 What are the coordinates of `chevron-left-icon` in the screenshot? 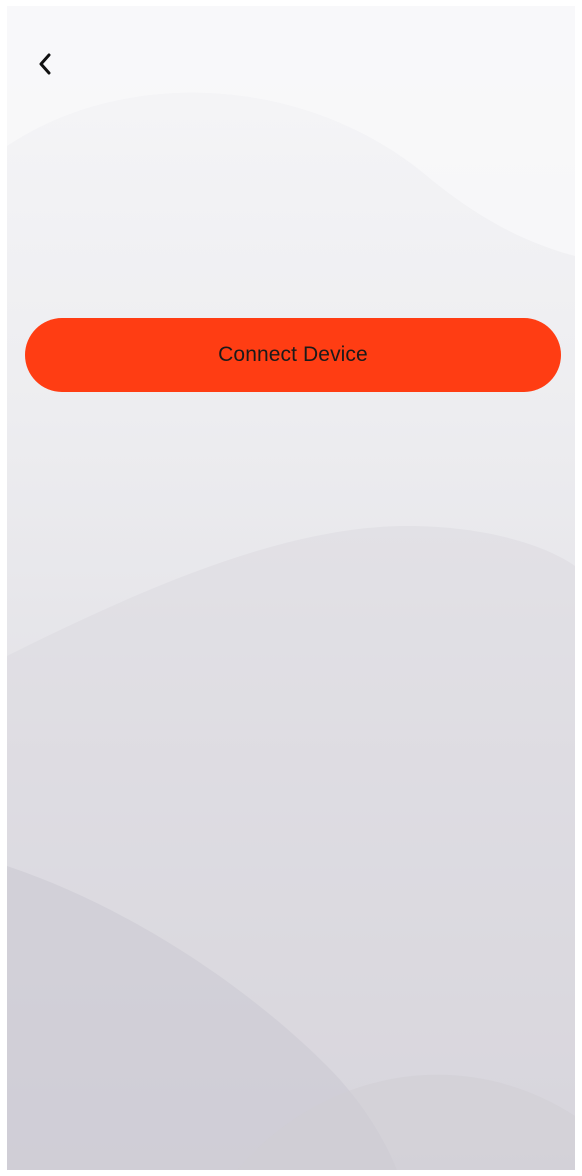 It's located at (45, 64).